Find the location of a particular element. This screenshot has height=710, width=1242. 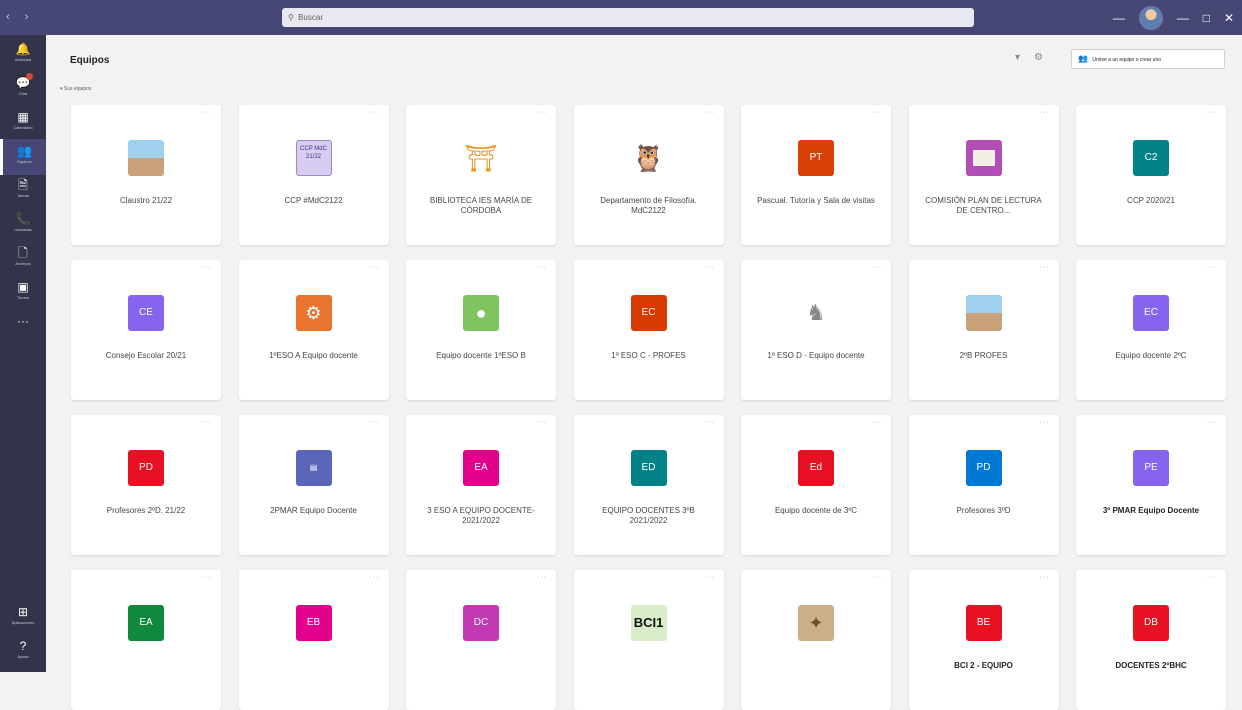

search-input: ⚲ Buscar is located at coordinates (628, 17).